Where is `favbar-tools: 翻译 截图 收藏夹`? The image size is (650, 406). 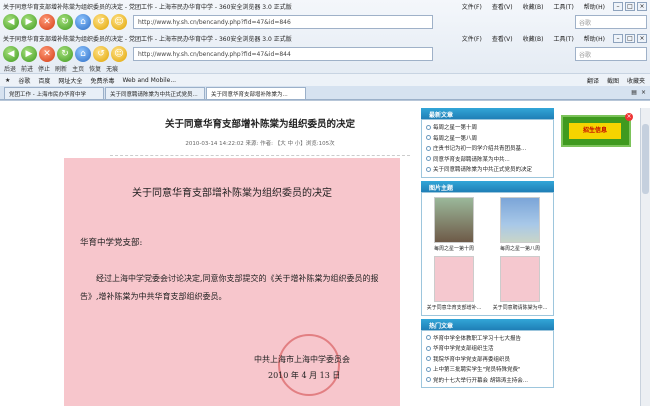 favbar-tools: 翻译 截图 收藏夹 is located at coordinates (616, 80).